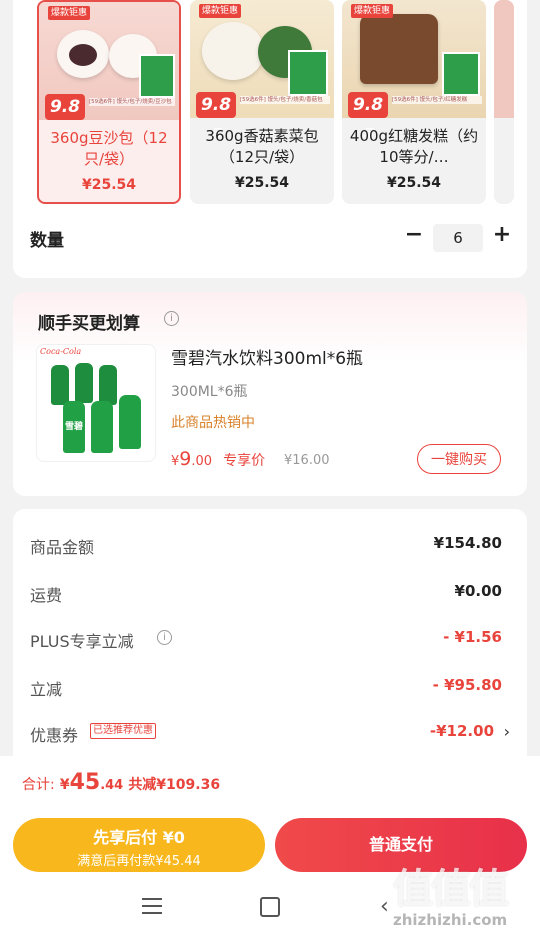 The width and height of the screenshot is (540, 939). What do you see at coordinates (307, 460) in the screenshot?
I see `addon-original-price: ¥16.00` at bounding box center [307, 460].